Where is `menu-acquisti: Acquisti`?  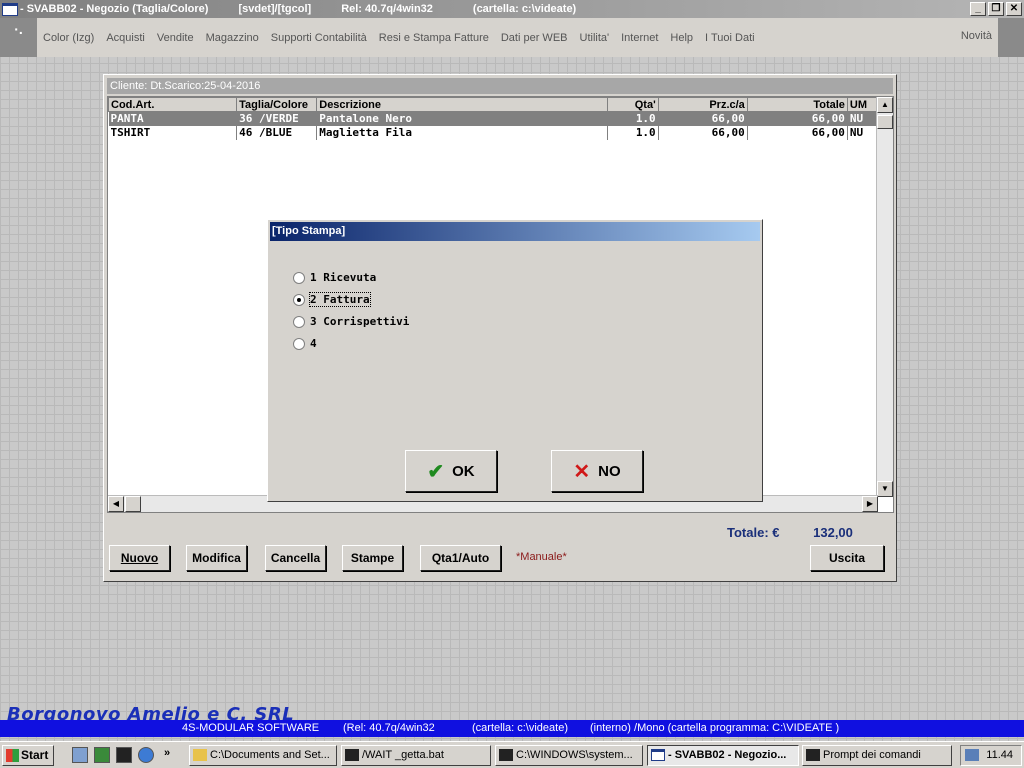 menu-acquisti: Acquisti is located at coordinates (125, 38).